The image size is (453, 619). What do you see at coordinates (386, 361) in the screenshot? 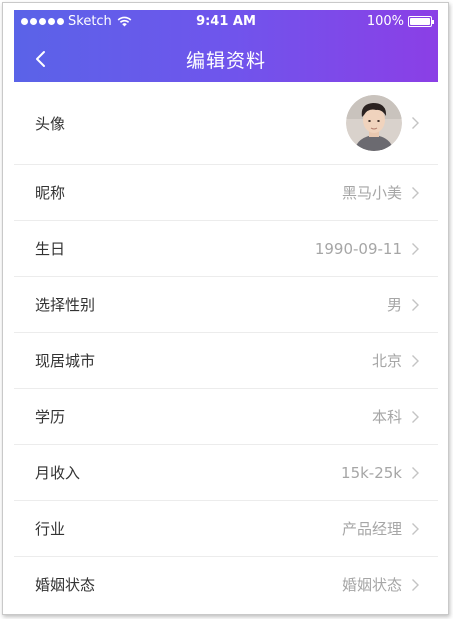
I see `row-value: 北京` at bounding box center [386, 361].